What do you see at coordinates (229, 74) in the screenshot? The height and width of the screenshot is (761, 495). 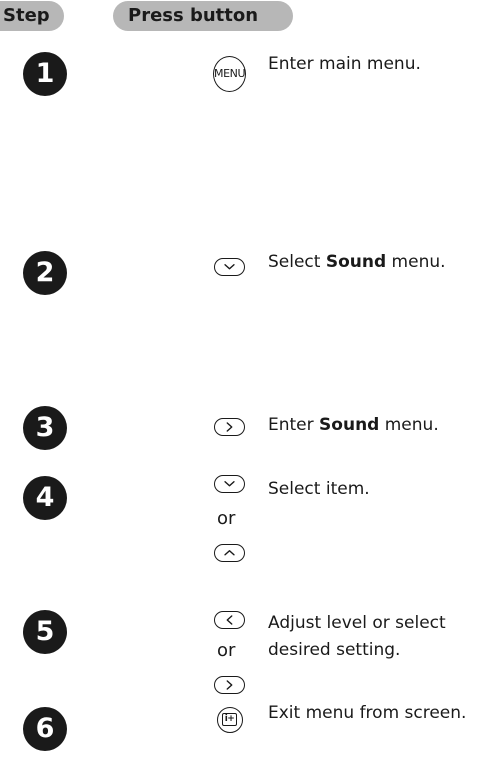 I see `menu-icon: MENU` at bounding box center [229, 74].